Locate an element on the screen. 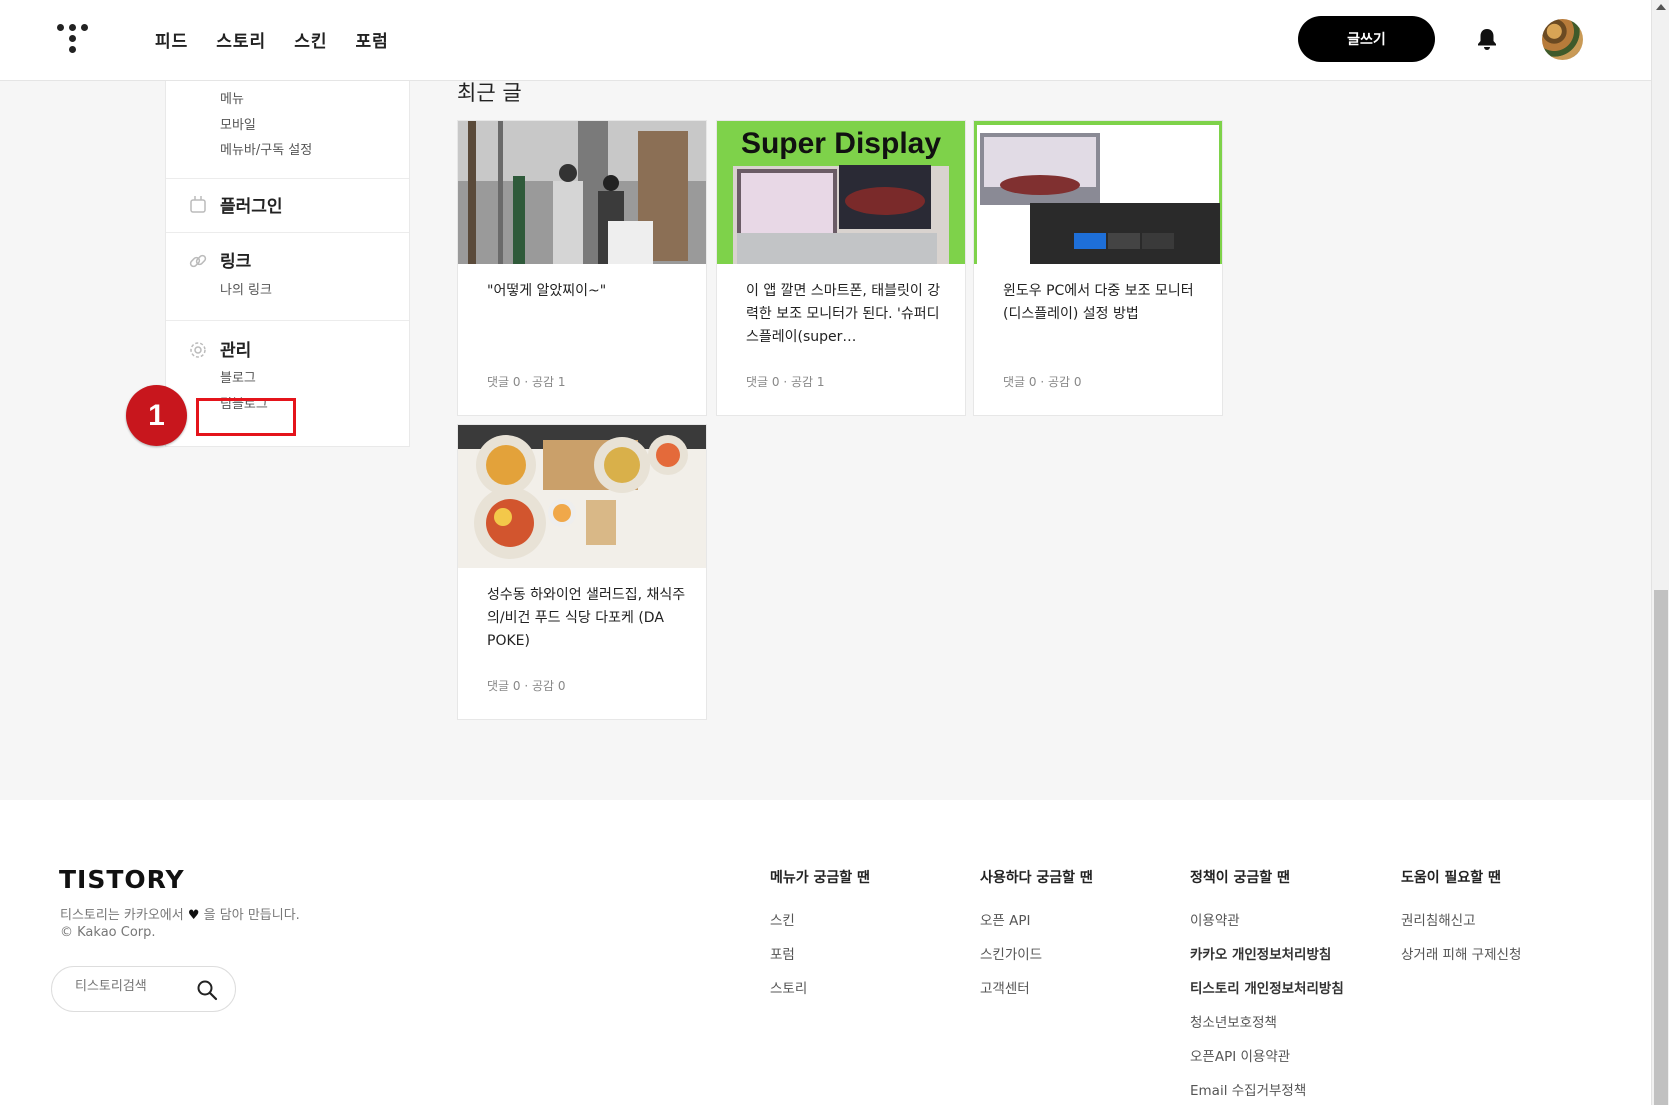  avatar is located at coordinates (1562, 39).